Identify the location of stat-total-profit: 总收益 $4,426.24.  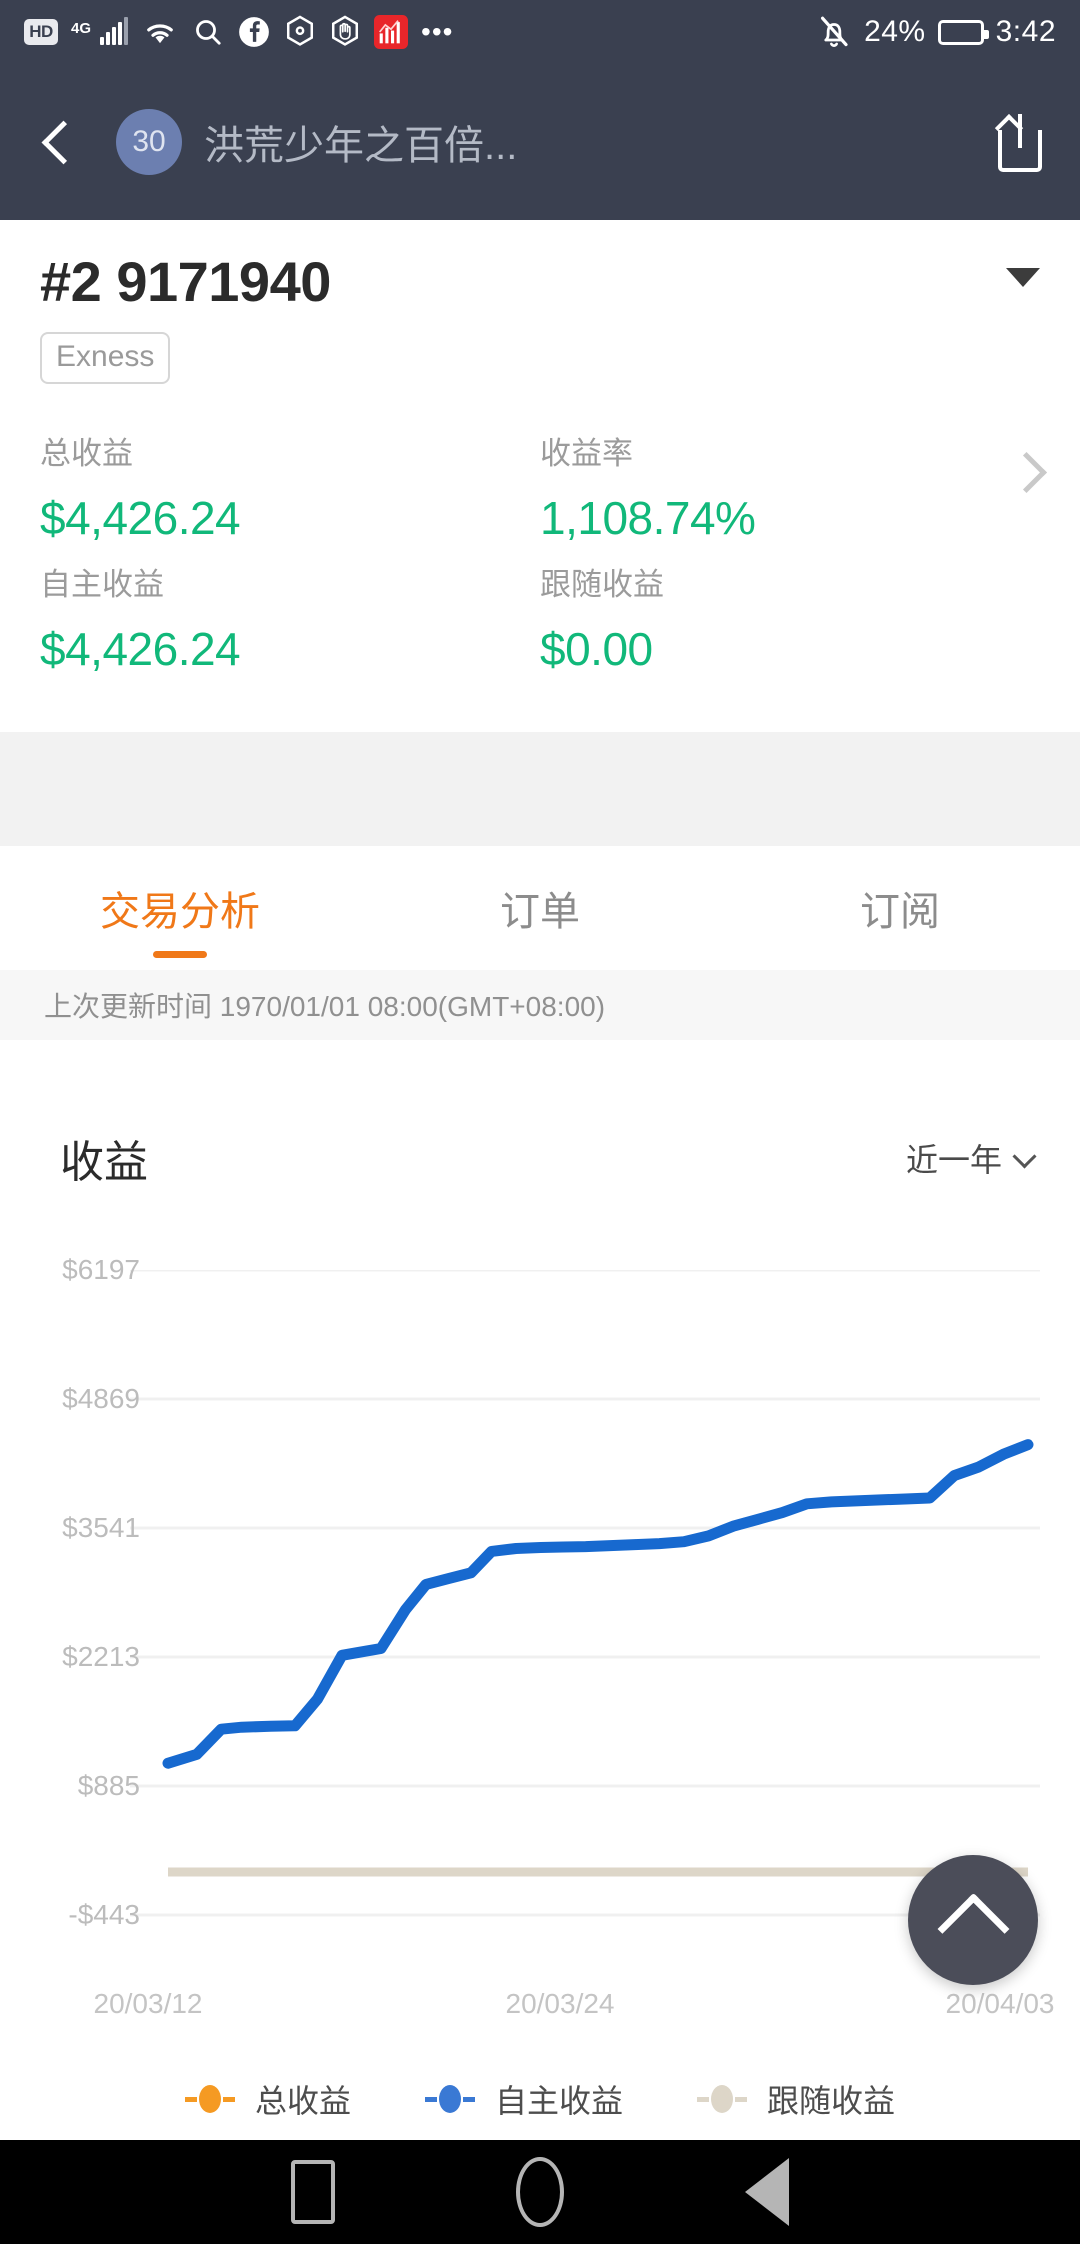
(290, 486).